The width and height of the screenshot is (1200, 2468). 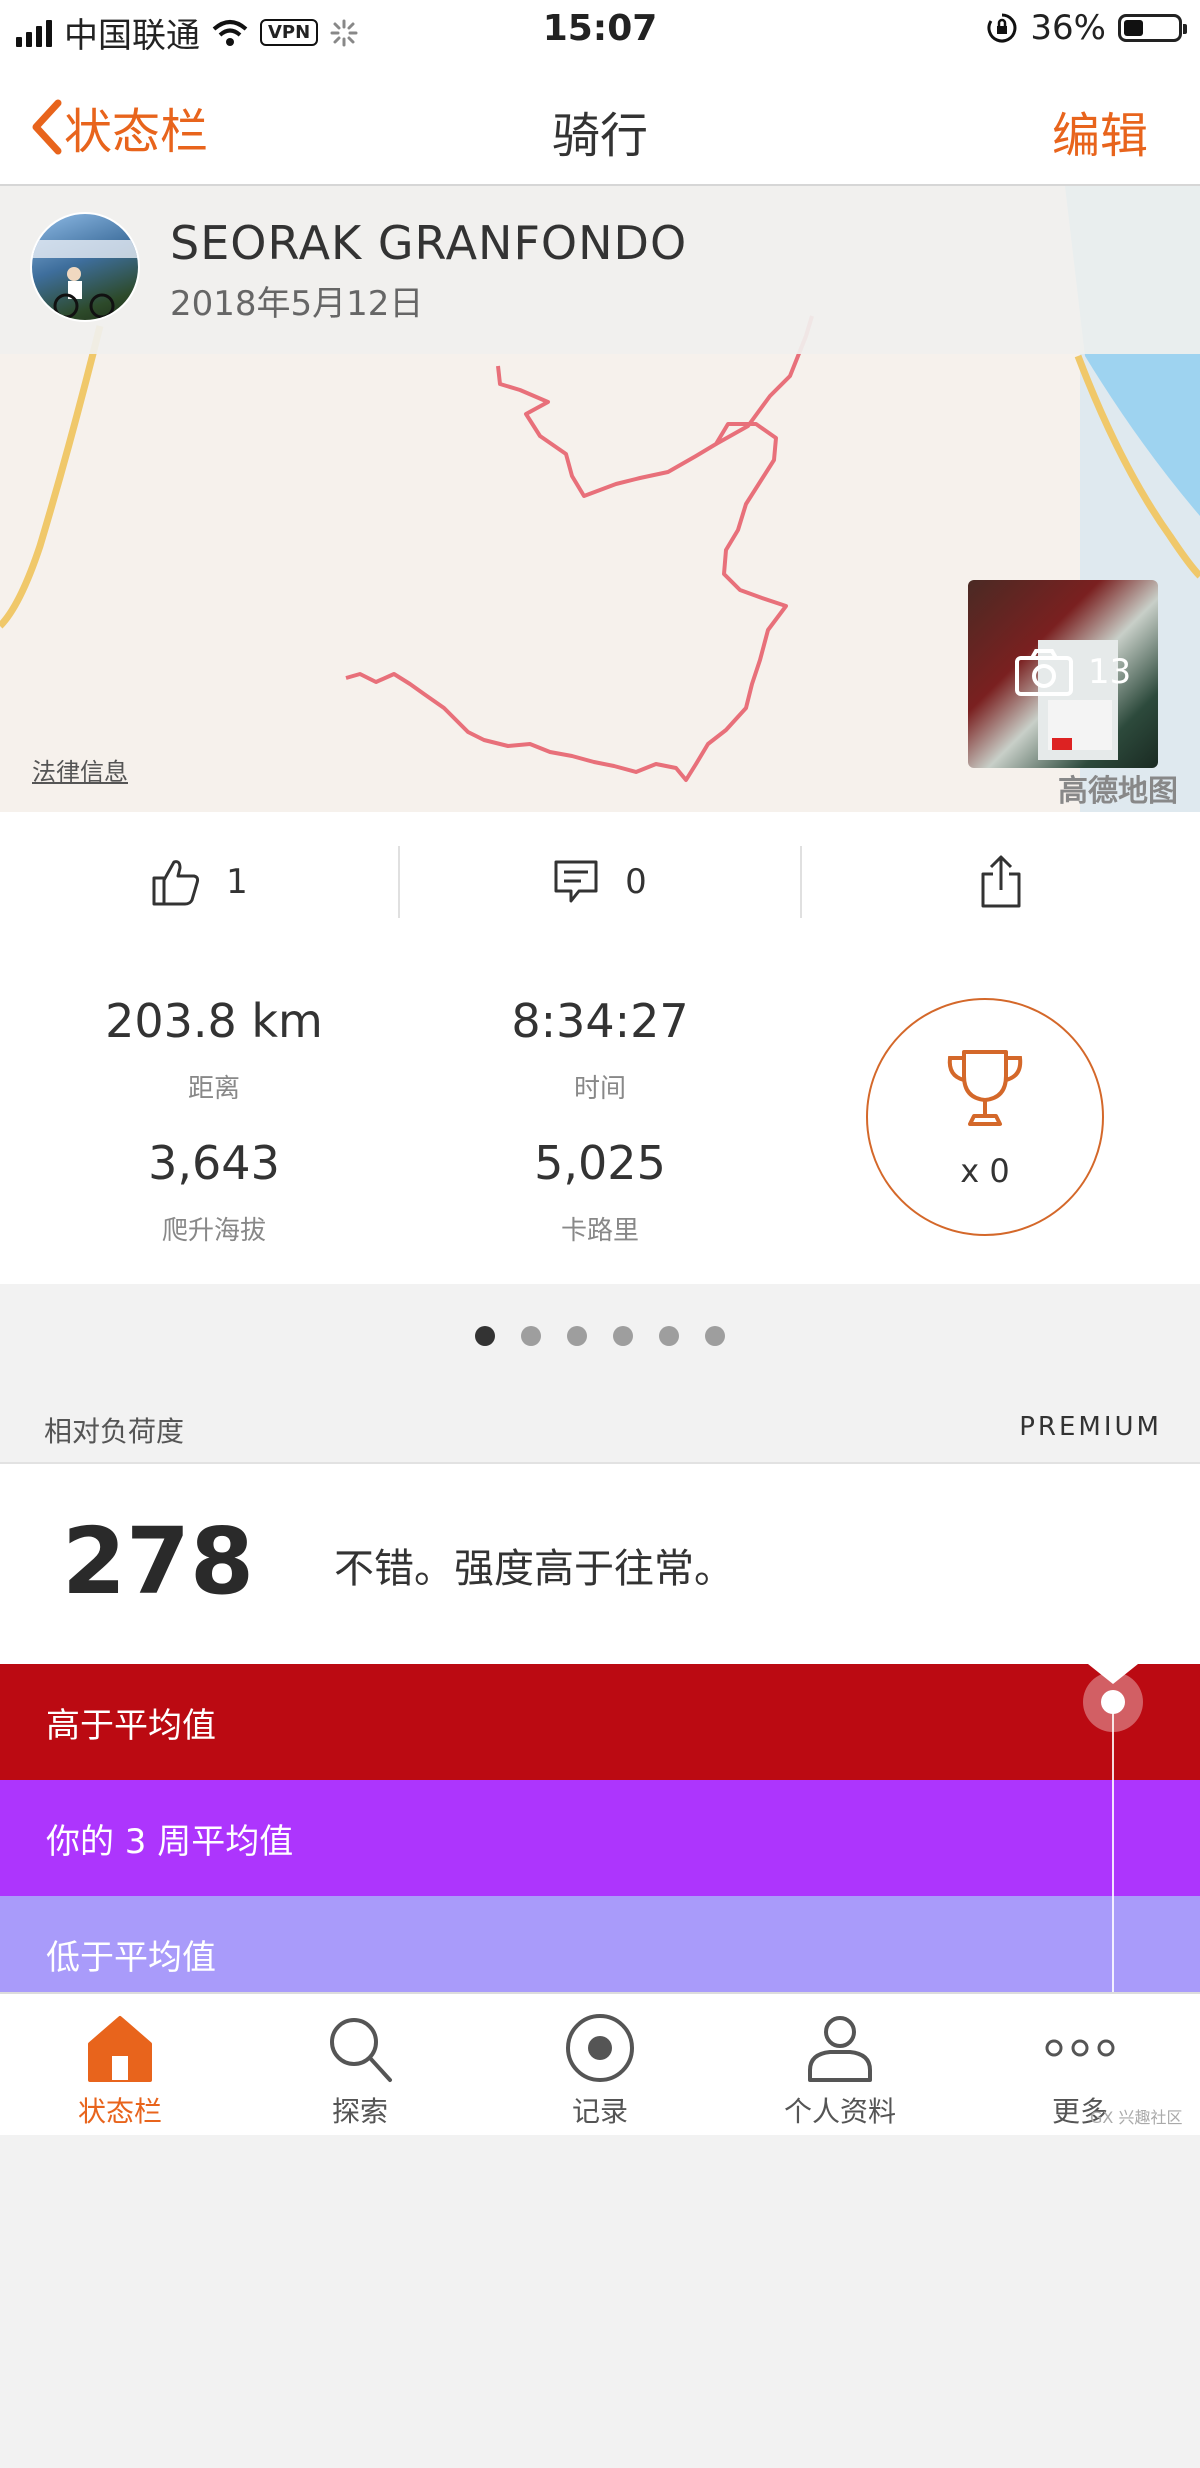 What do you see at coordinates (600, 1722) in the screenshot?
I see `band-above-average: 高于平均值` at bounding box center [600, 1722].